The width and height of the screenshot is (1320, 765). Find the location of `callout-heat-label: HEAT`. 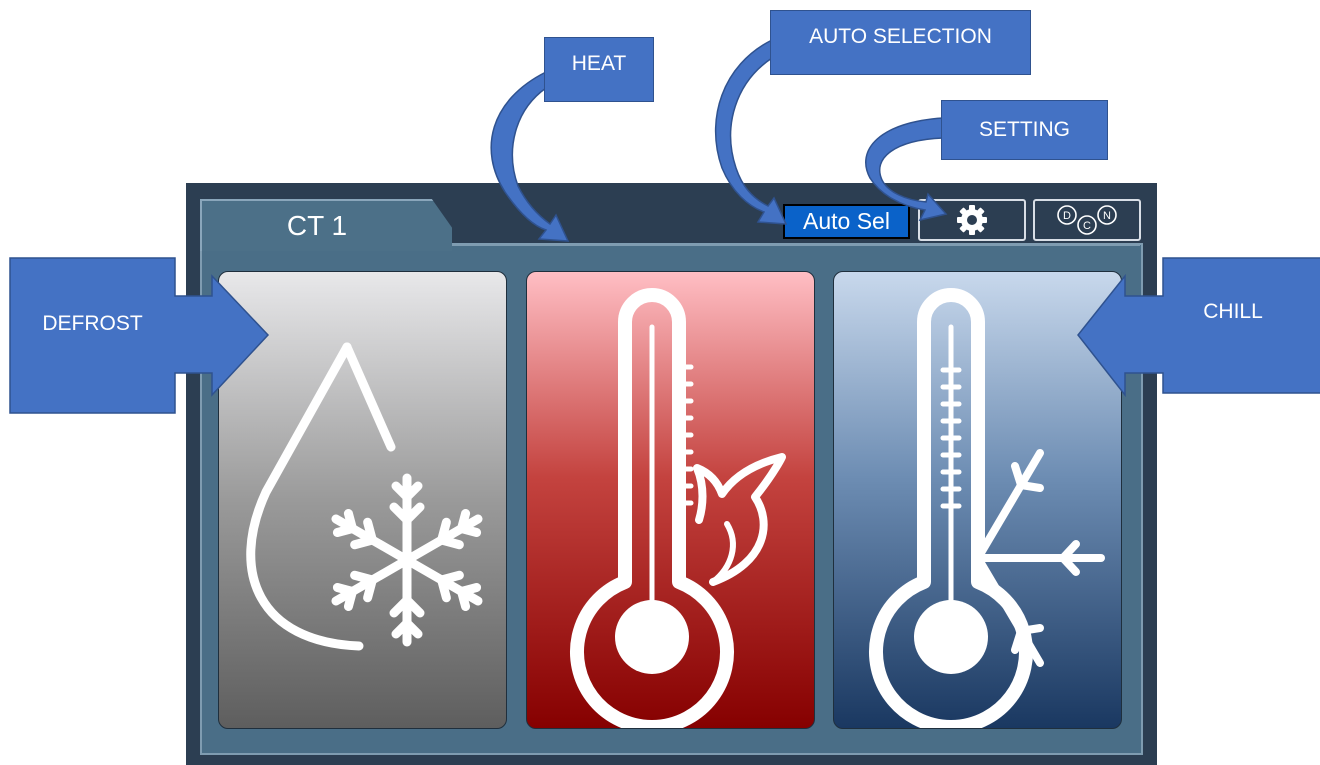

callout-heat-label: HEAT is located at coordinates (599, 63).